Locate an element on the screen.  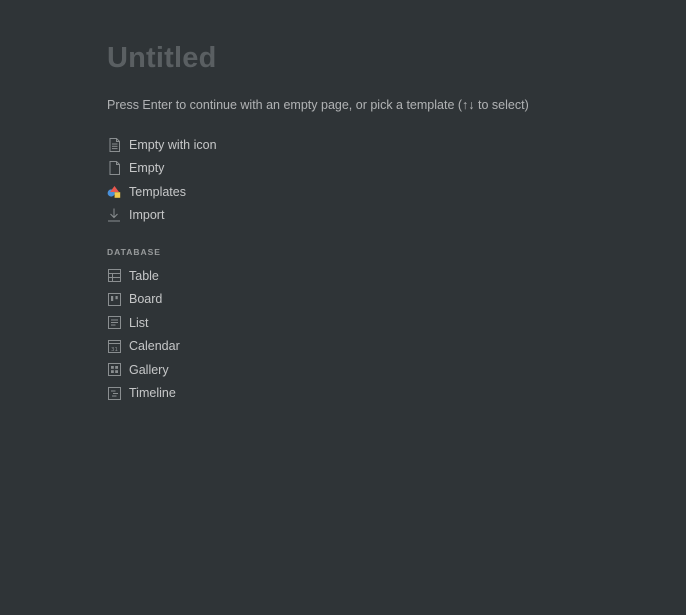
templates-shapes-icon is located at coordinates (114, 192).